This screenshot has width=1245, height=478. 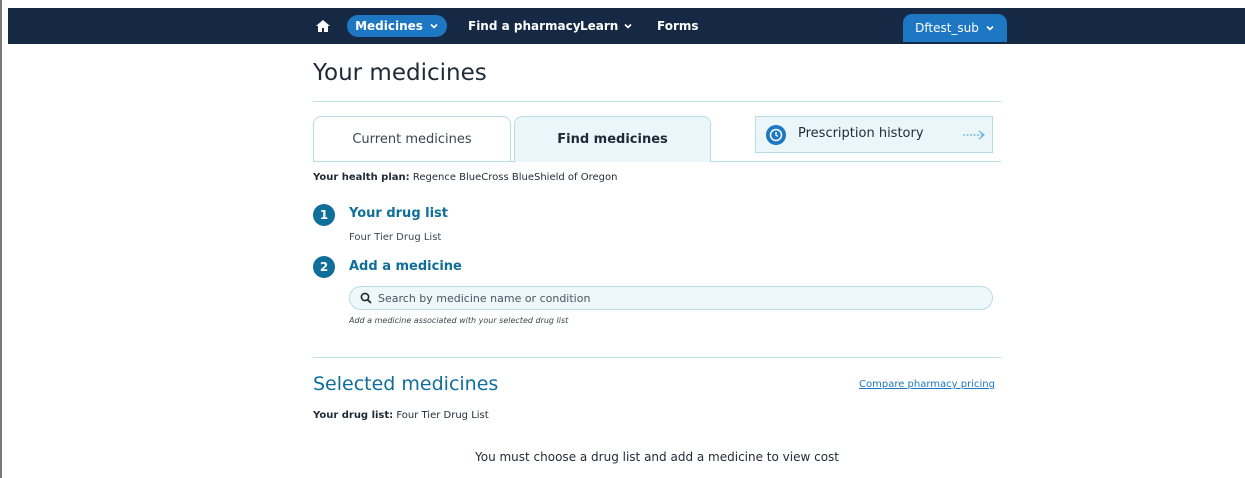 I want to click on health-plan-value: Regence BlueCross BlueShield of Oregon, so click(x=515, y=177).